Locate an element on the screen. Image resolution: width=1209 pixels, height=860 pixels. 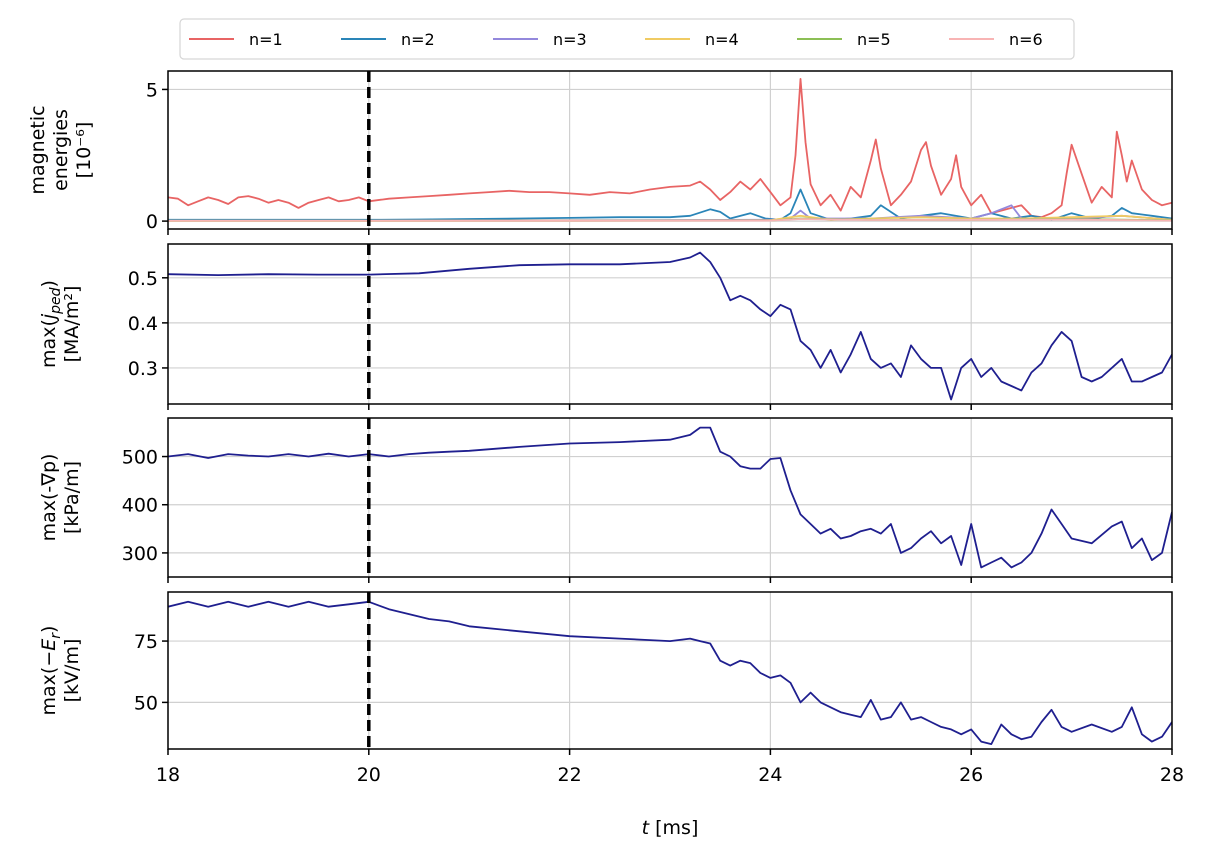
legend-box is located at coordinates (627, 39).